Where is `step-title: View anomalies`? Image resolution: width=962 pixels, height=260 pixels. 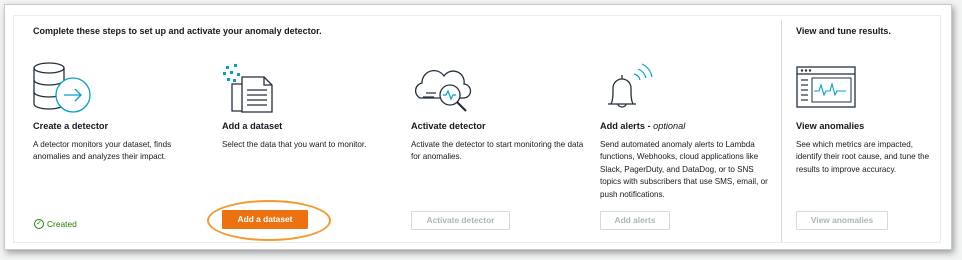 step-title: View anomalies is located at coordinates (830, 126).